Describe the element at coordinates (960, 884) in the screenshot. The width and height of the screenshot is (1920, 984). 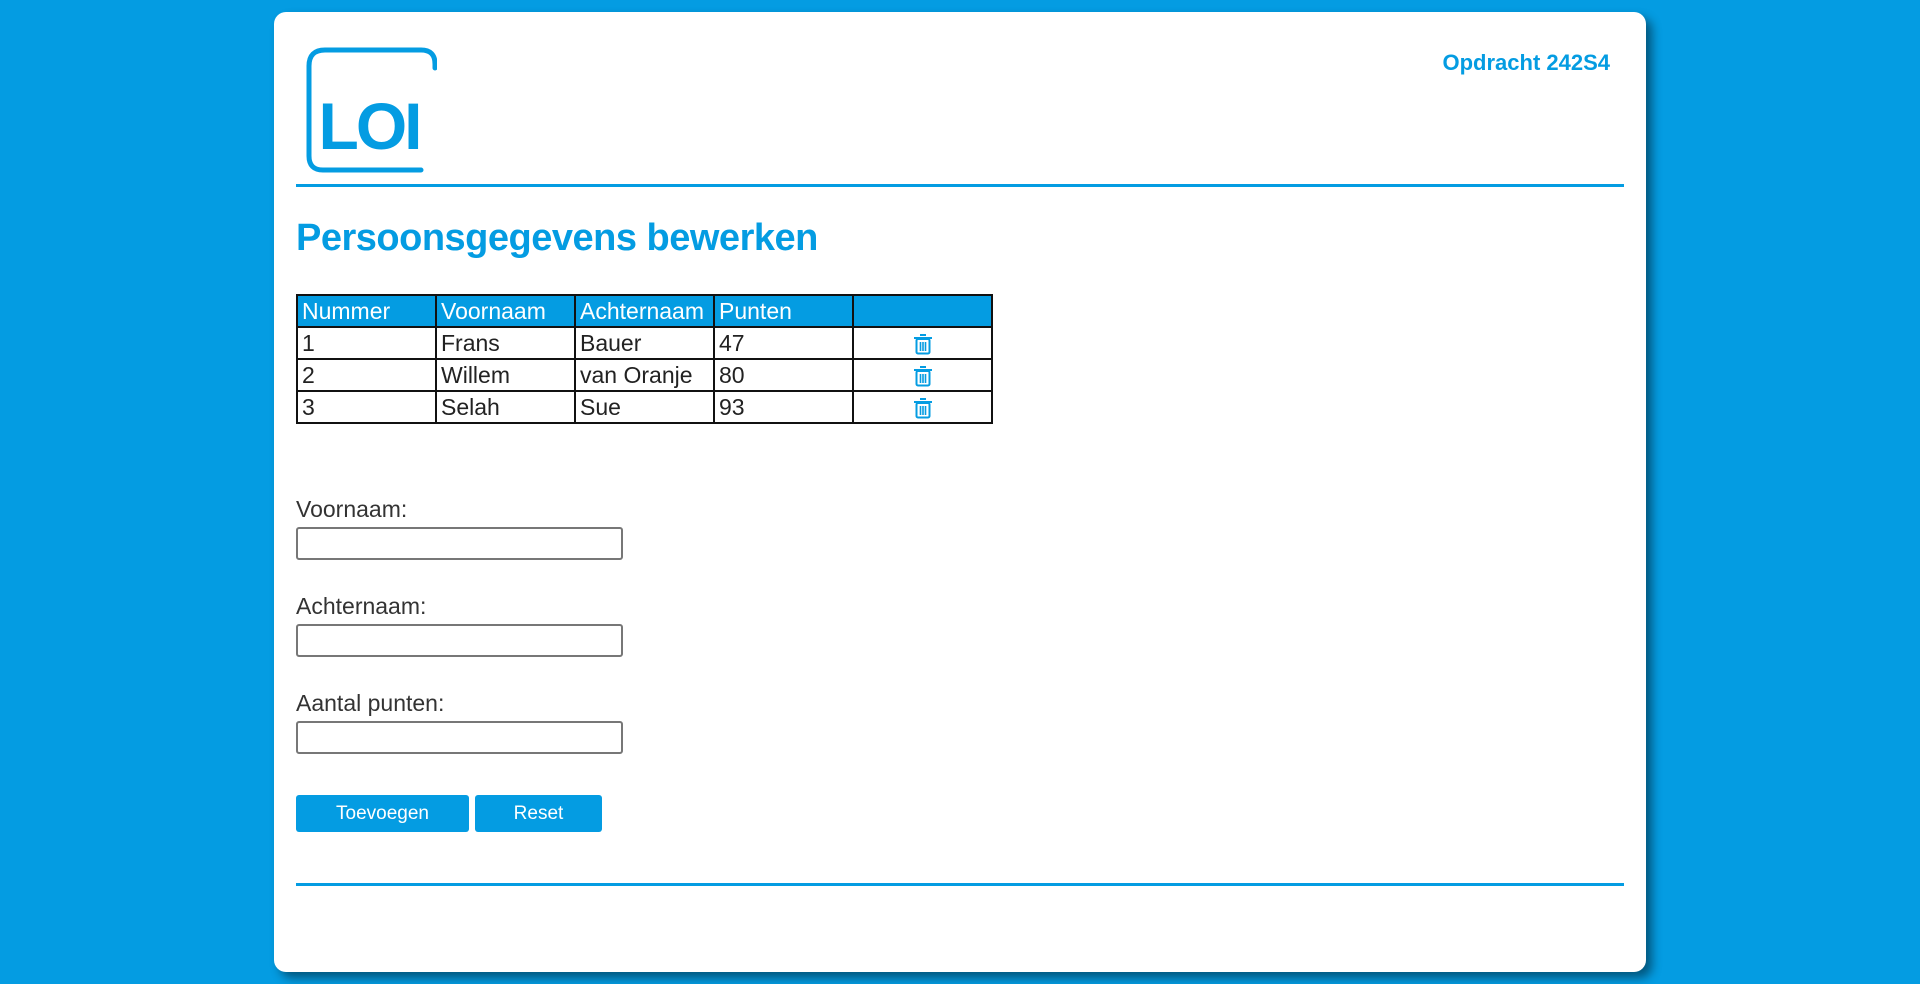
I see `footer-divider` at that location.